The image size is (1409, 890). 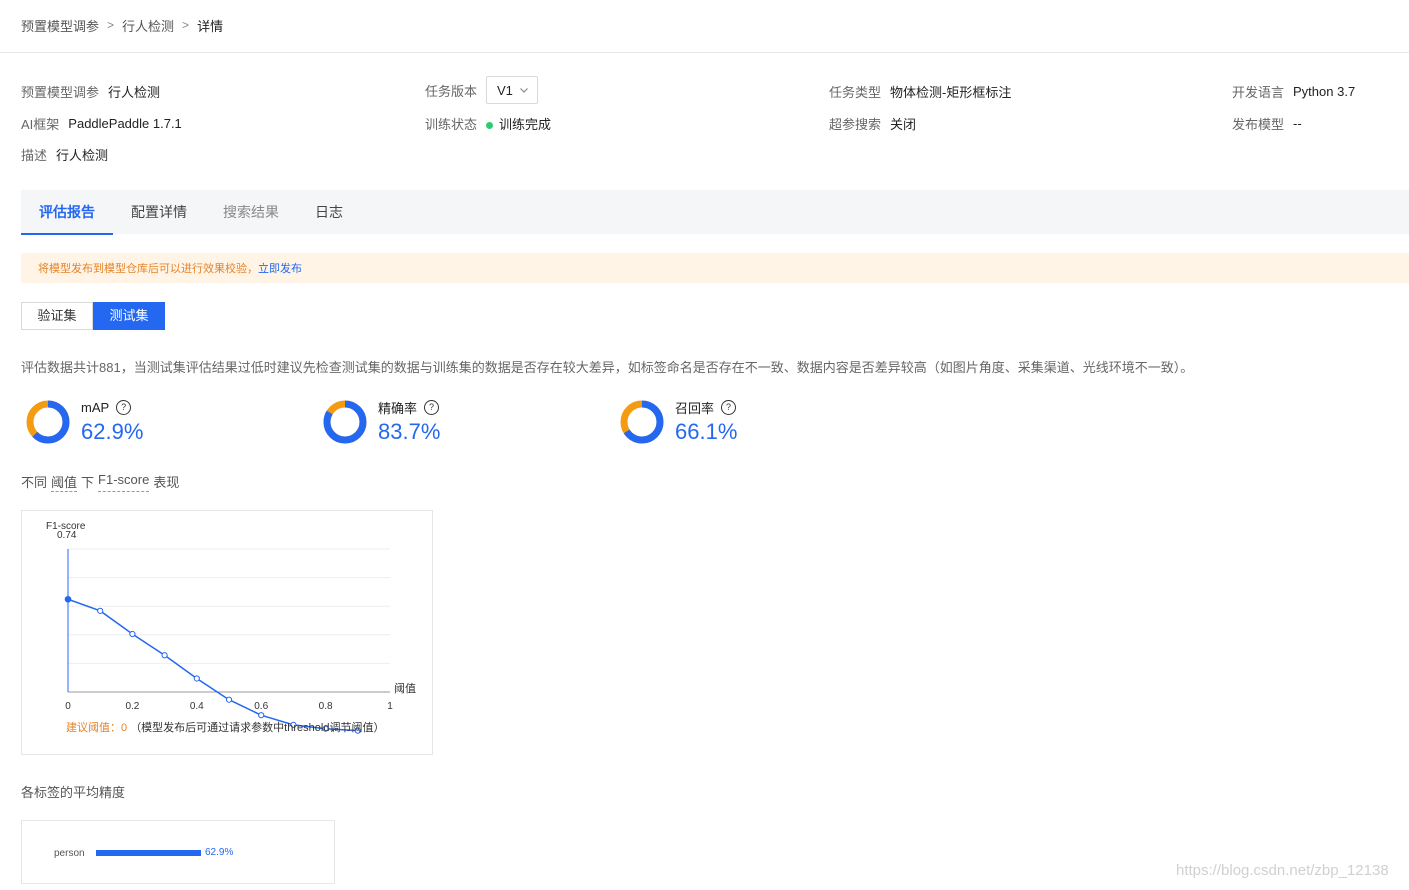 What do you see at coordinates (512, 90) in the screenshot?
I see `version-select: V1` at bounding box center [512, 90].